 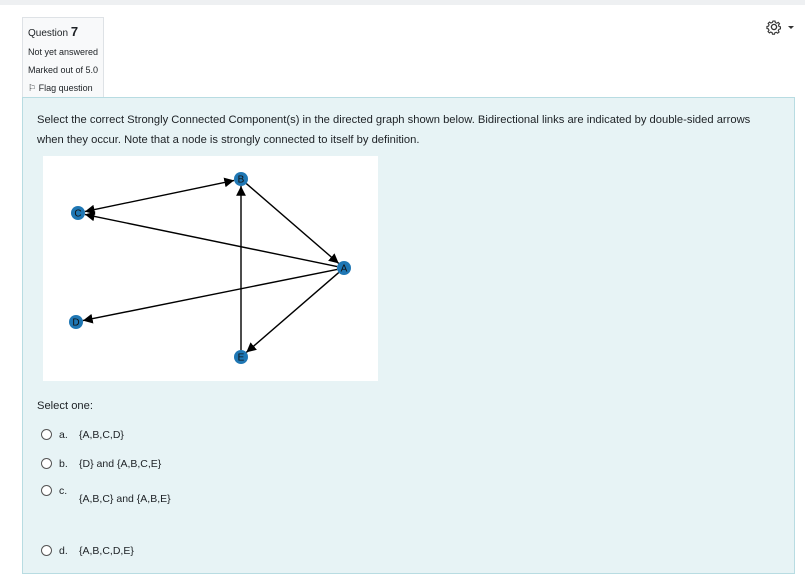 I want to click on question-number-line: Question 7, so click(x=65, y=31).